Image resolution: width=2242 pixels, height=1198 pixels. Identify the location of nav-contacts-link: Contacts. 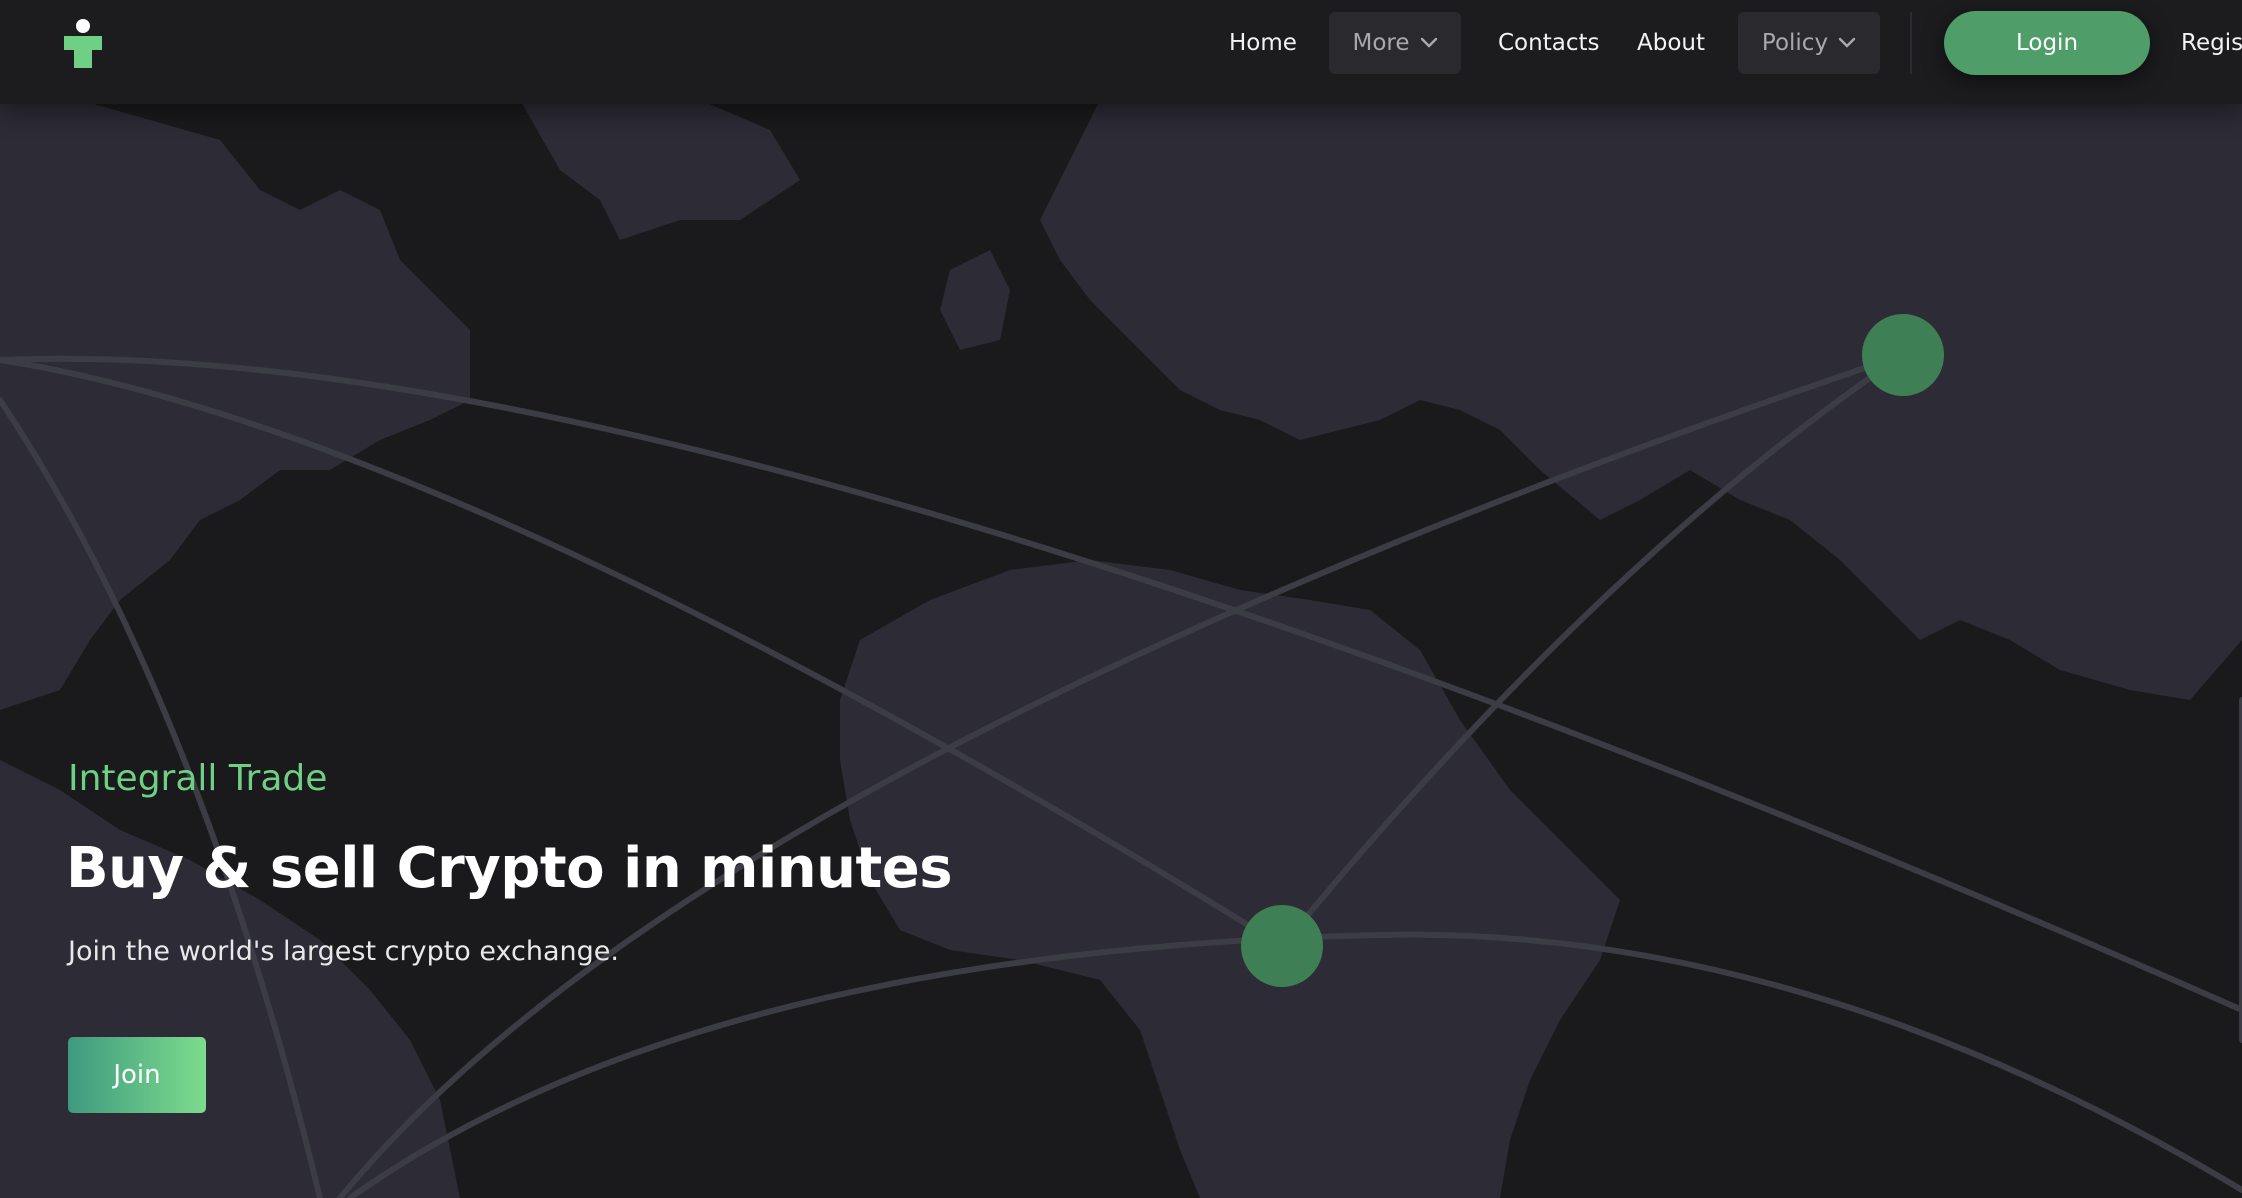
(1548, 43).